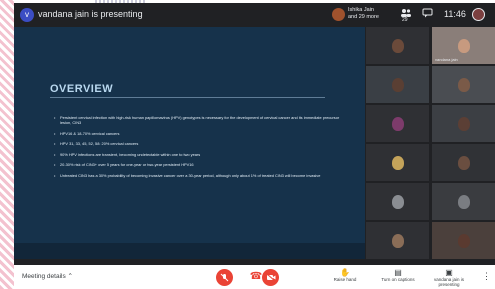  Describe the element at coordinates (345, 272) in the screenshot. I see `hand-icon: ✋` at that location.